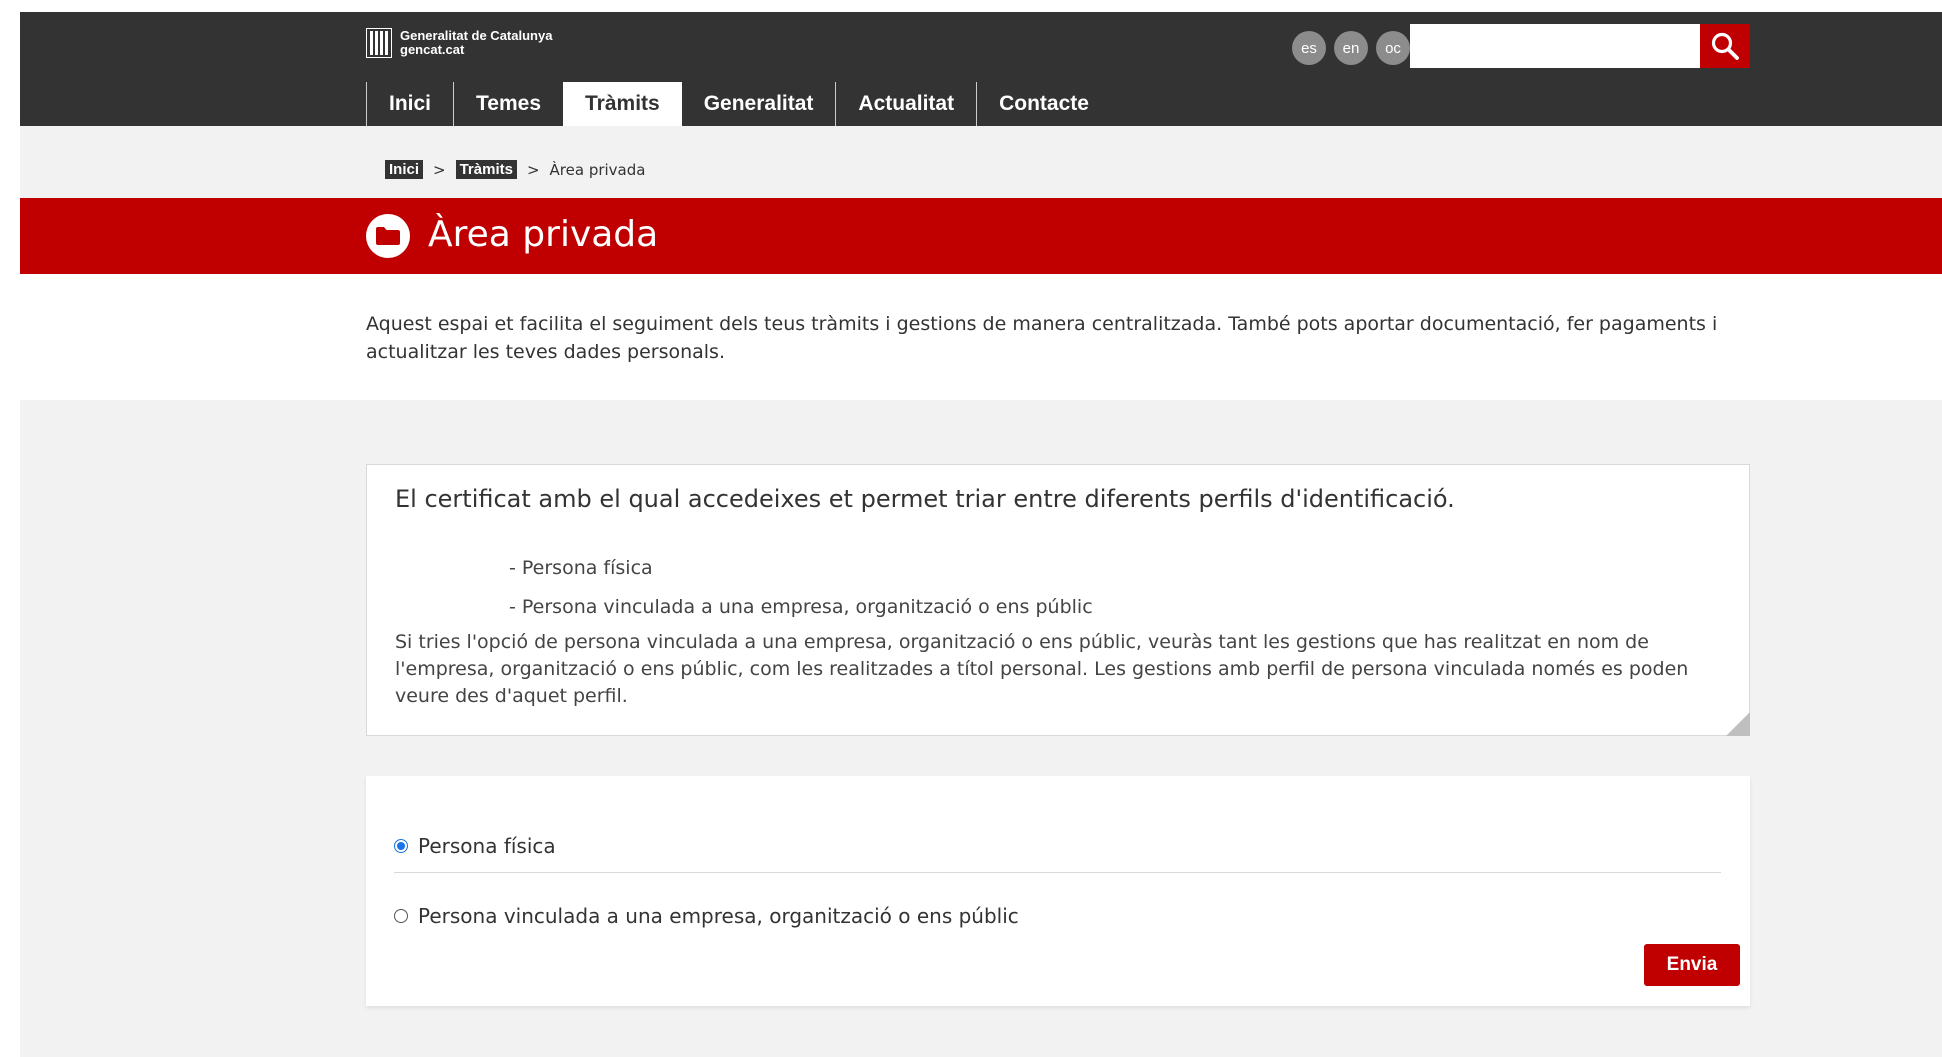  Describe the element at coordinates (1309, 48) in the screenshot. I see `lang-es-button: es` at that location.